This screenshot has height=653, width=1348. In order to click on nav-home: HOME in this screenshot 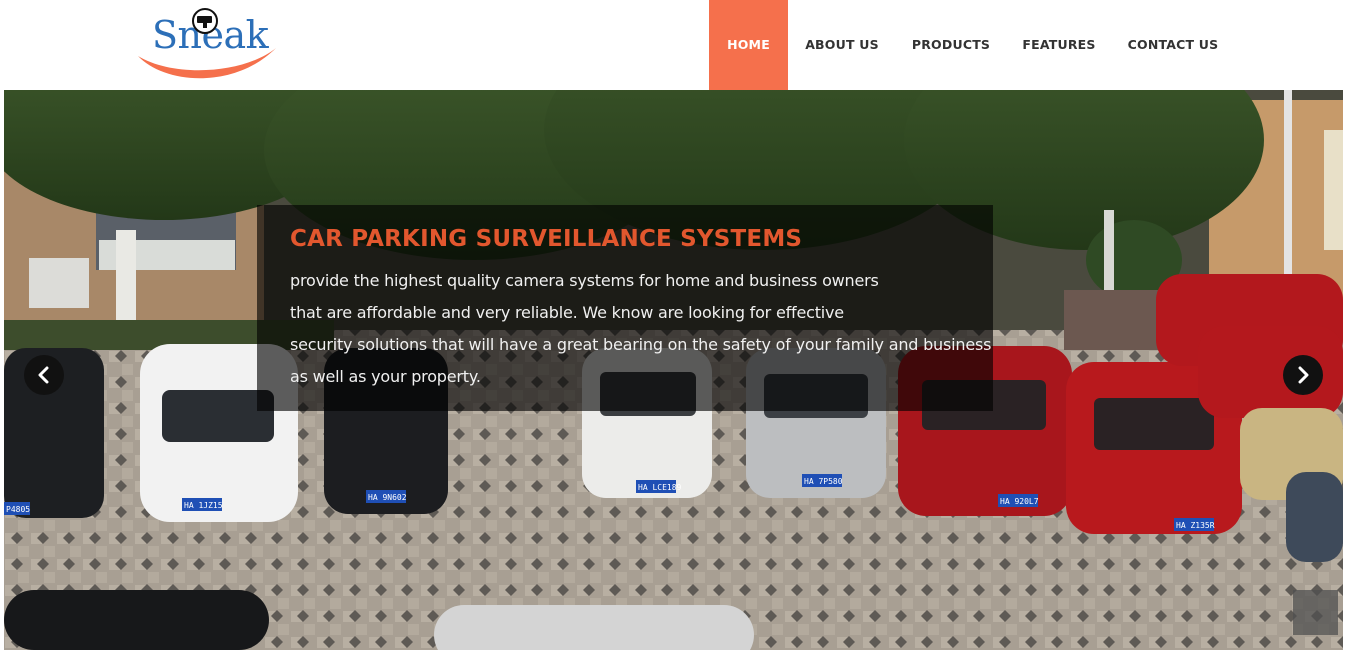, I will do `click(748, 45)`.